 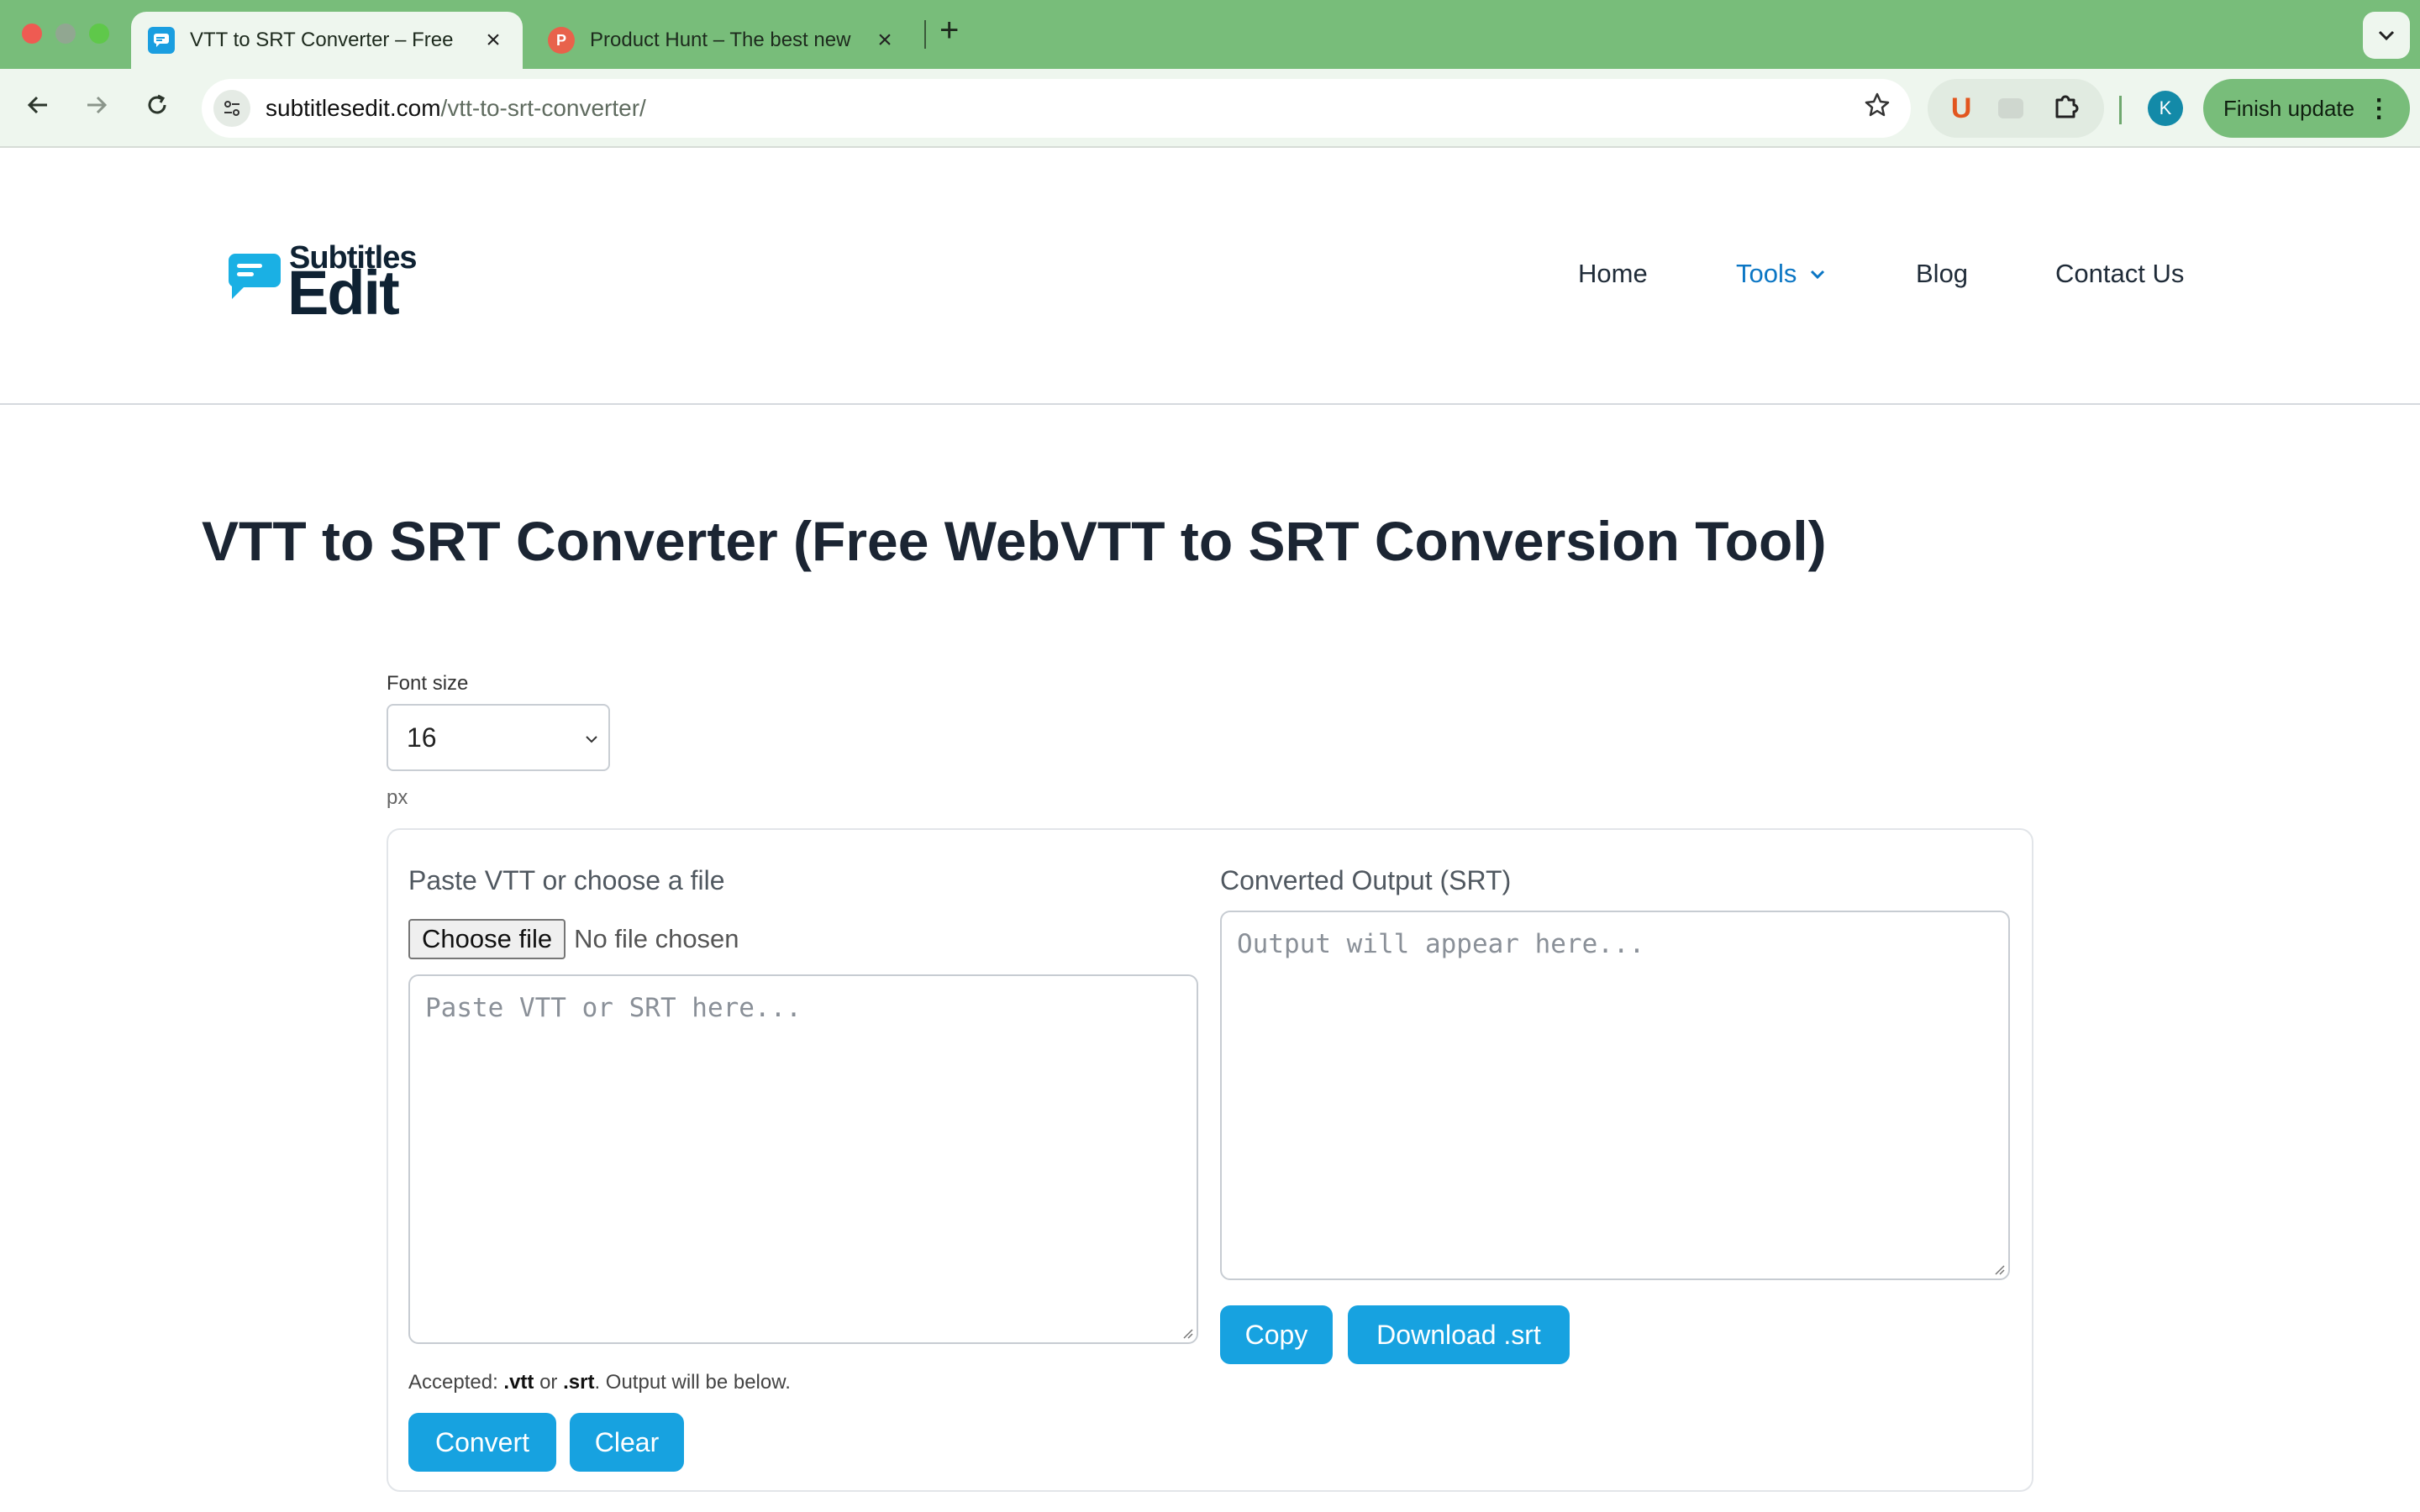 I want to click on site-logo: Subtitles Edit, so click(x=328, y=282).